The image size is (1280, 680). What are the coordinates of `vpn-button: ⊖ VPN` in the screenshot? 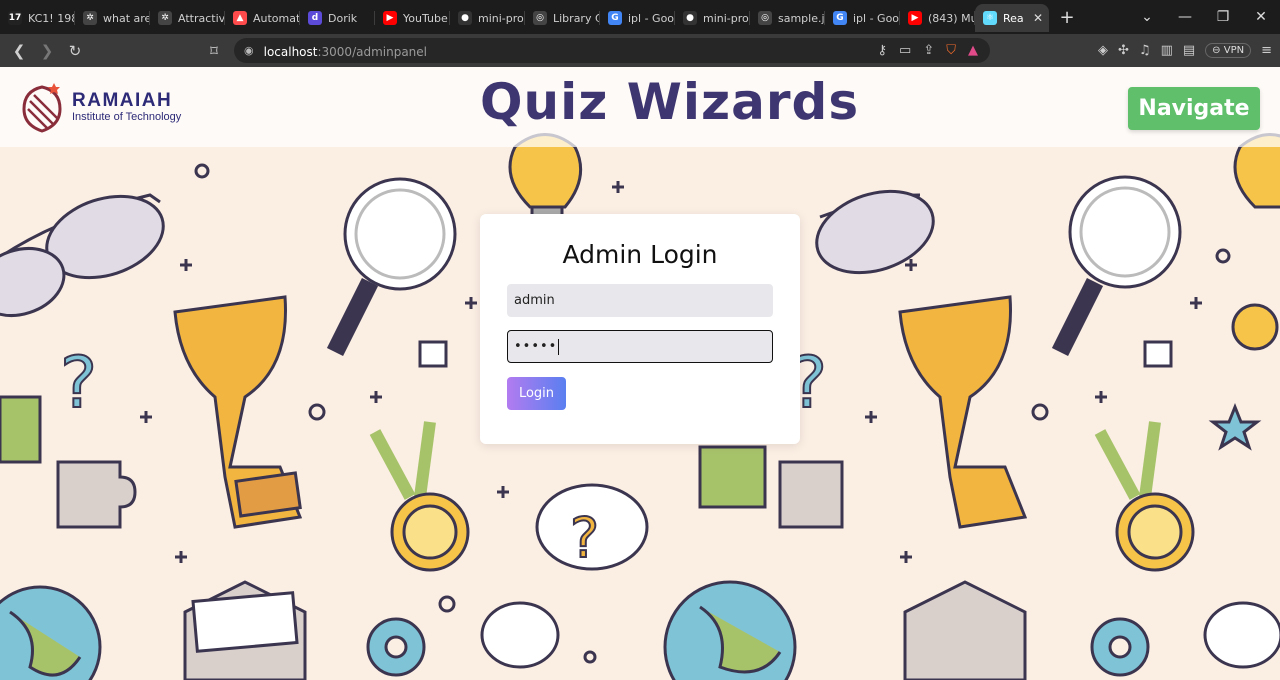 It's located at (1228, 50).